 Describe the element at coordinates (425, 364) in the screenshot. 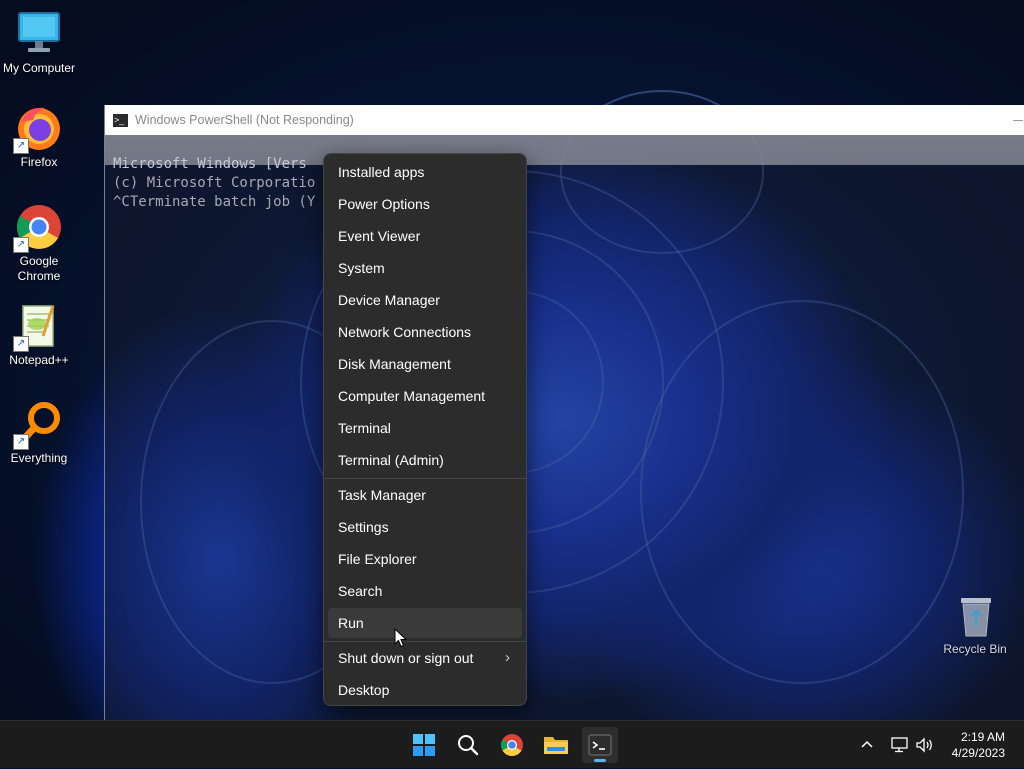

I see `menu-item-disk-management: Disk Management` at that location.